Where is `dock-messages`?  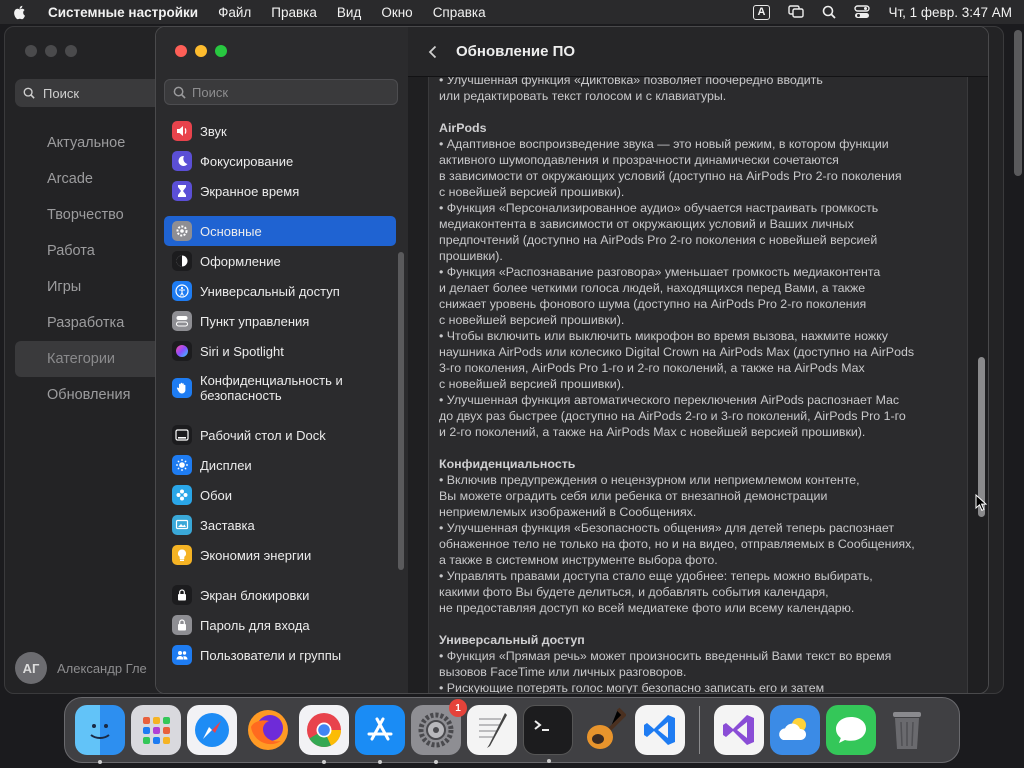
dock-messages is located at coordinates (851, 730).